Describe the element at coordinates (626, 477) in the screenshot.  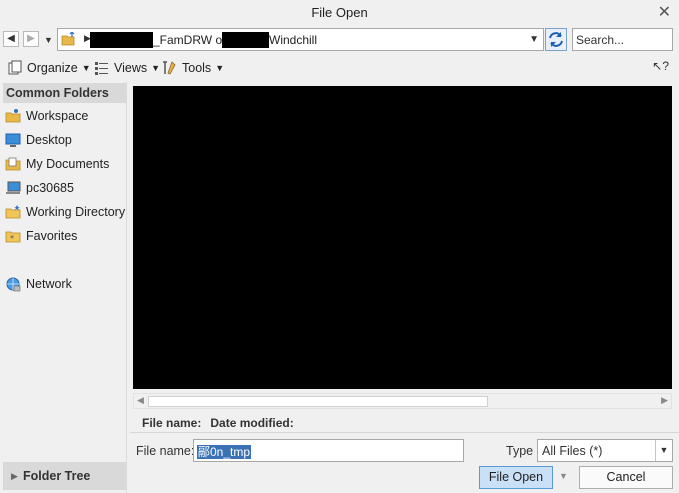
I see `cancel-button: Cancel` at that location.